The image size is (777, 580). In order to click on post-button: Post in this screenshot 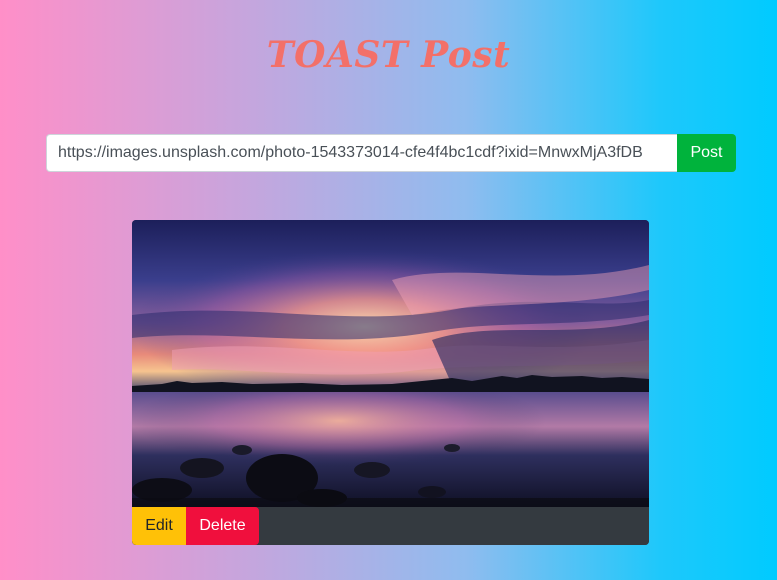, I will do `click(706, 153)`.